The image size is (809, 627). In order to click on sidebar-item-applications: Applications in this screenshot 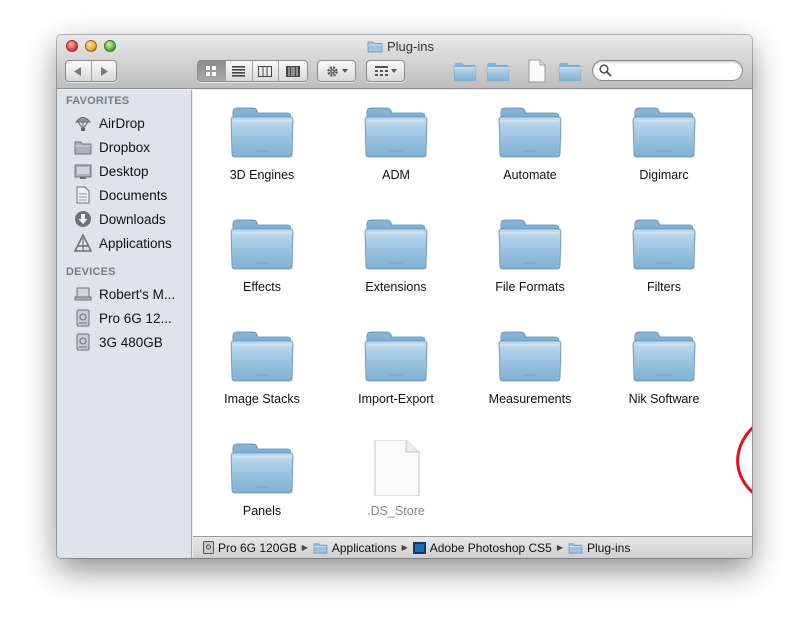, I will do `click(132, 243)`.